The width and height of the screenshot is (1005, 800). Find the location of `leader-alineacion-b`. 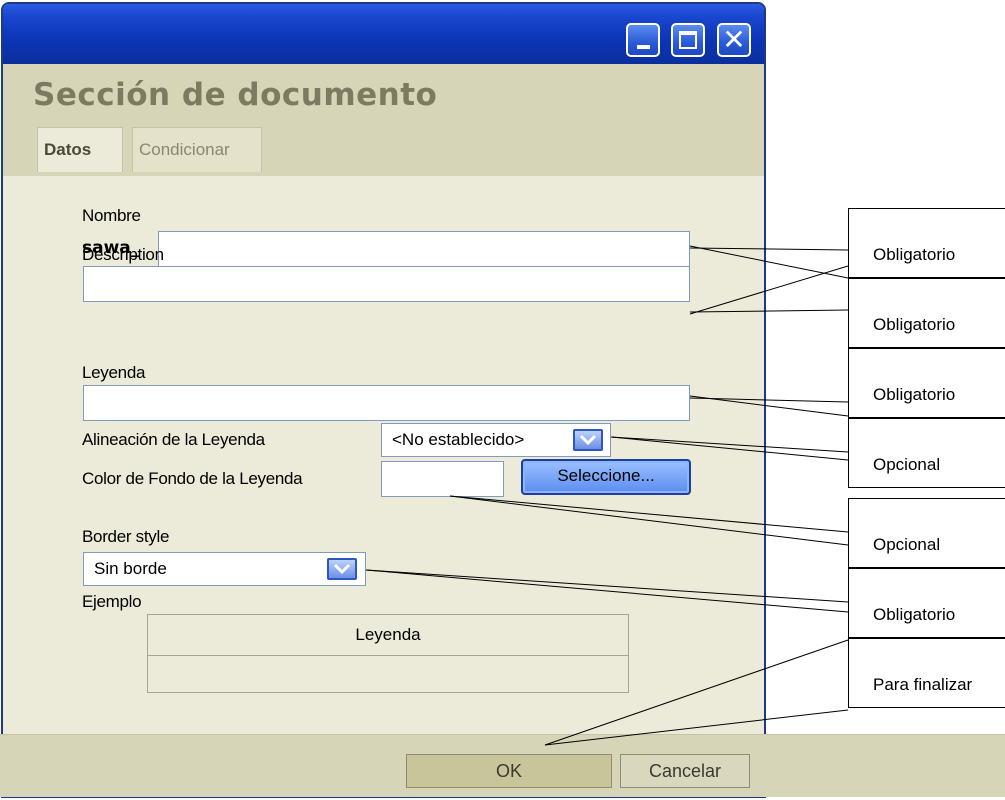

leader-alineacion-b is located at coordinates (729, 448).